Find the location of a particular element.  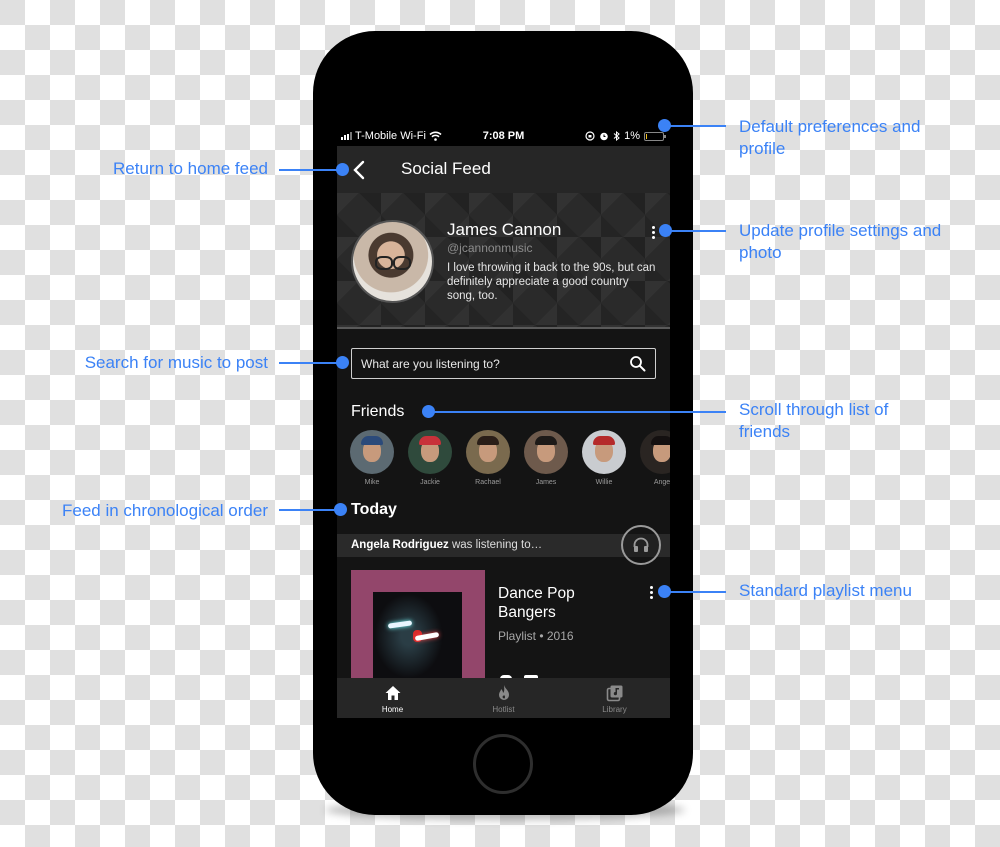

friend-name: James is located at coordinates (546, 482).